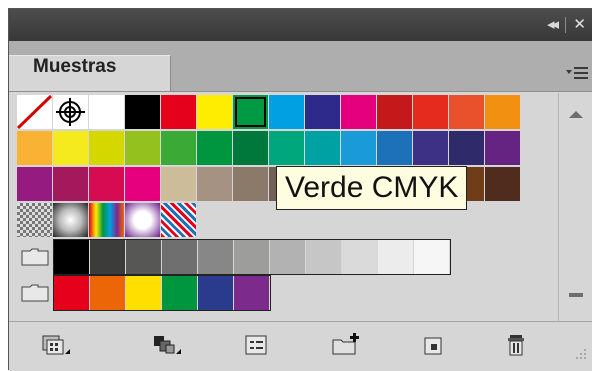 The image size is (592, 371). Describe the element at coordinates (250, 112) in the screenshot. I see `swatch-selected` at that location.